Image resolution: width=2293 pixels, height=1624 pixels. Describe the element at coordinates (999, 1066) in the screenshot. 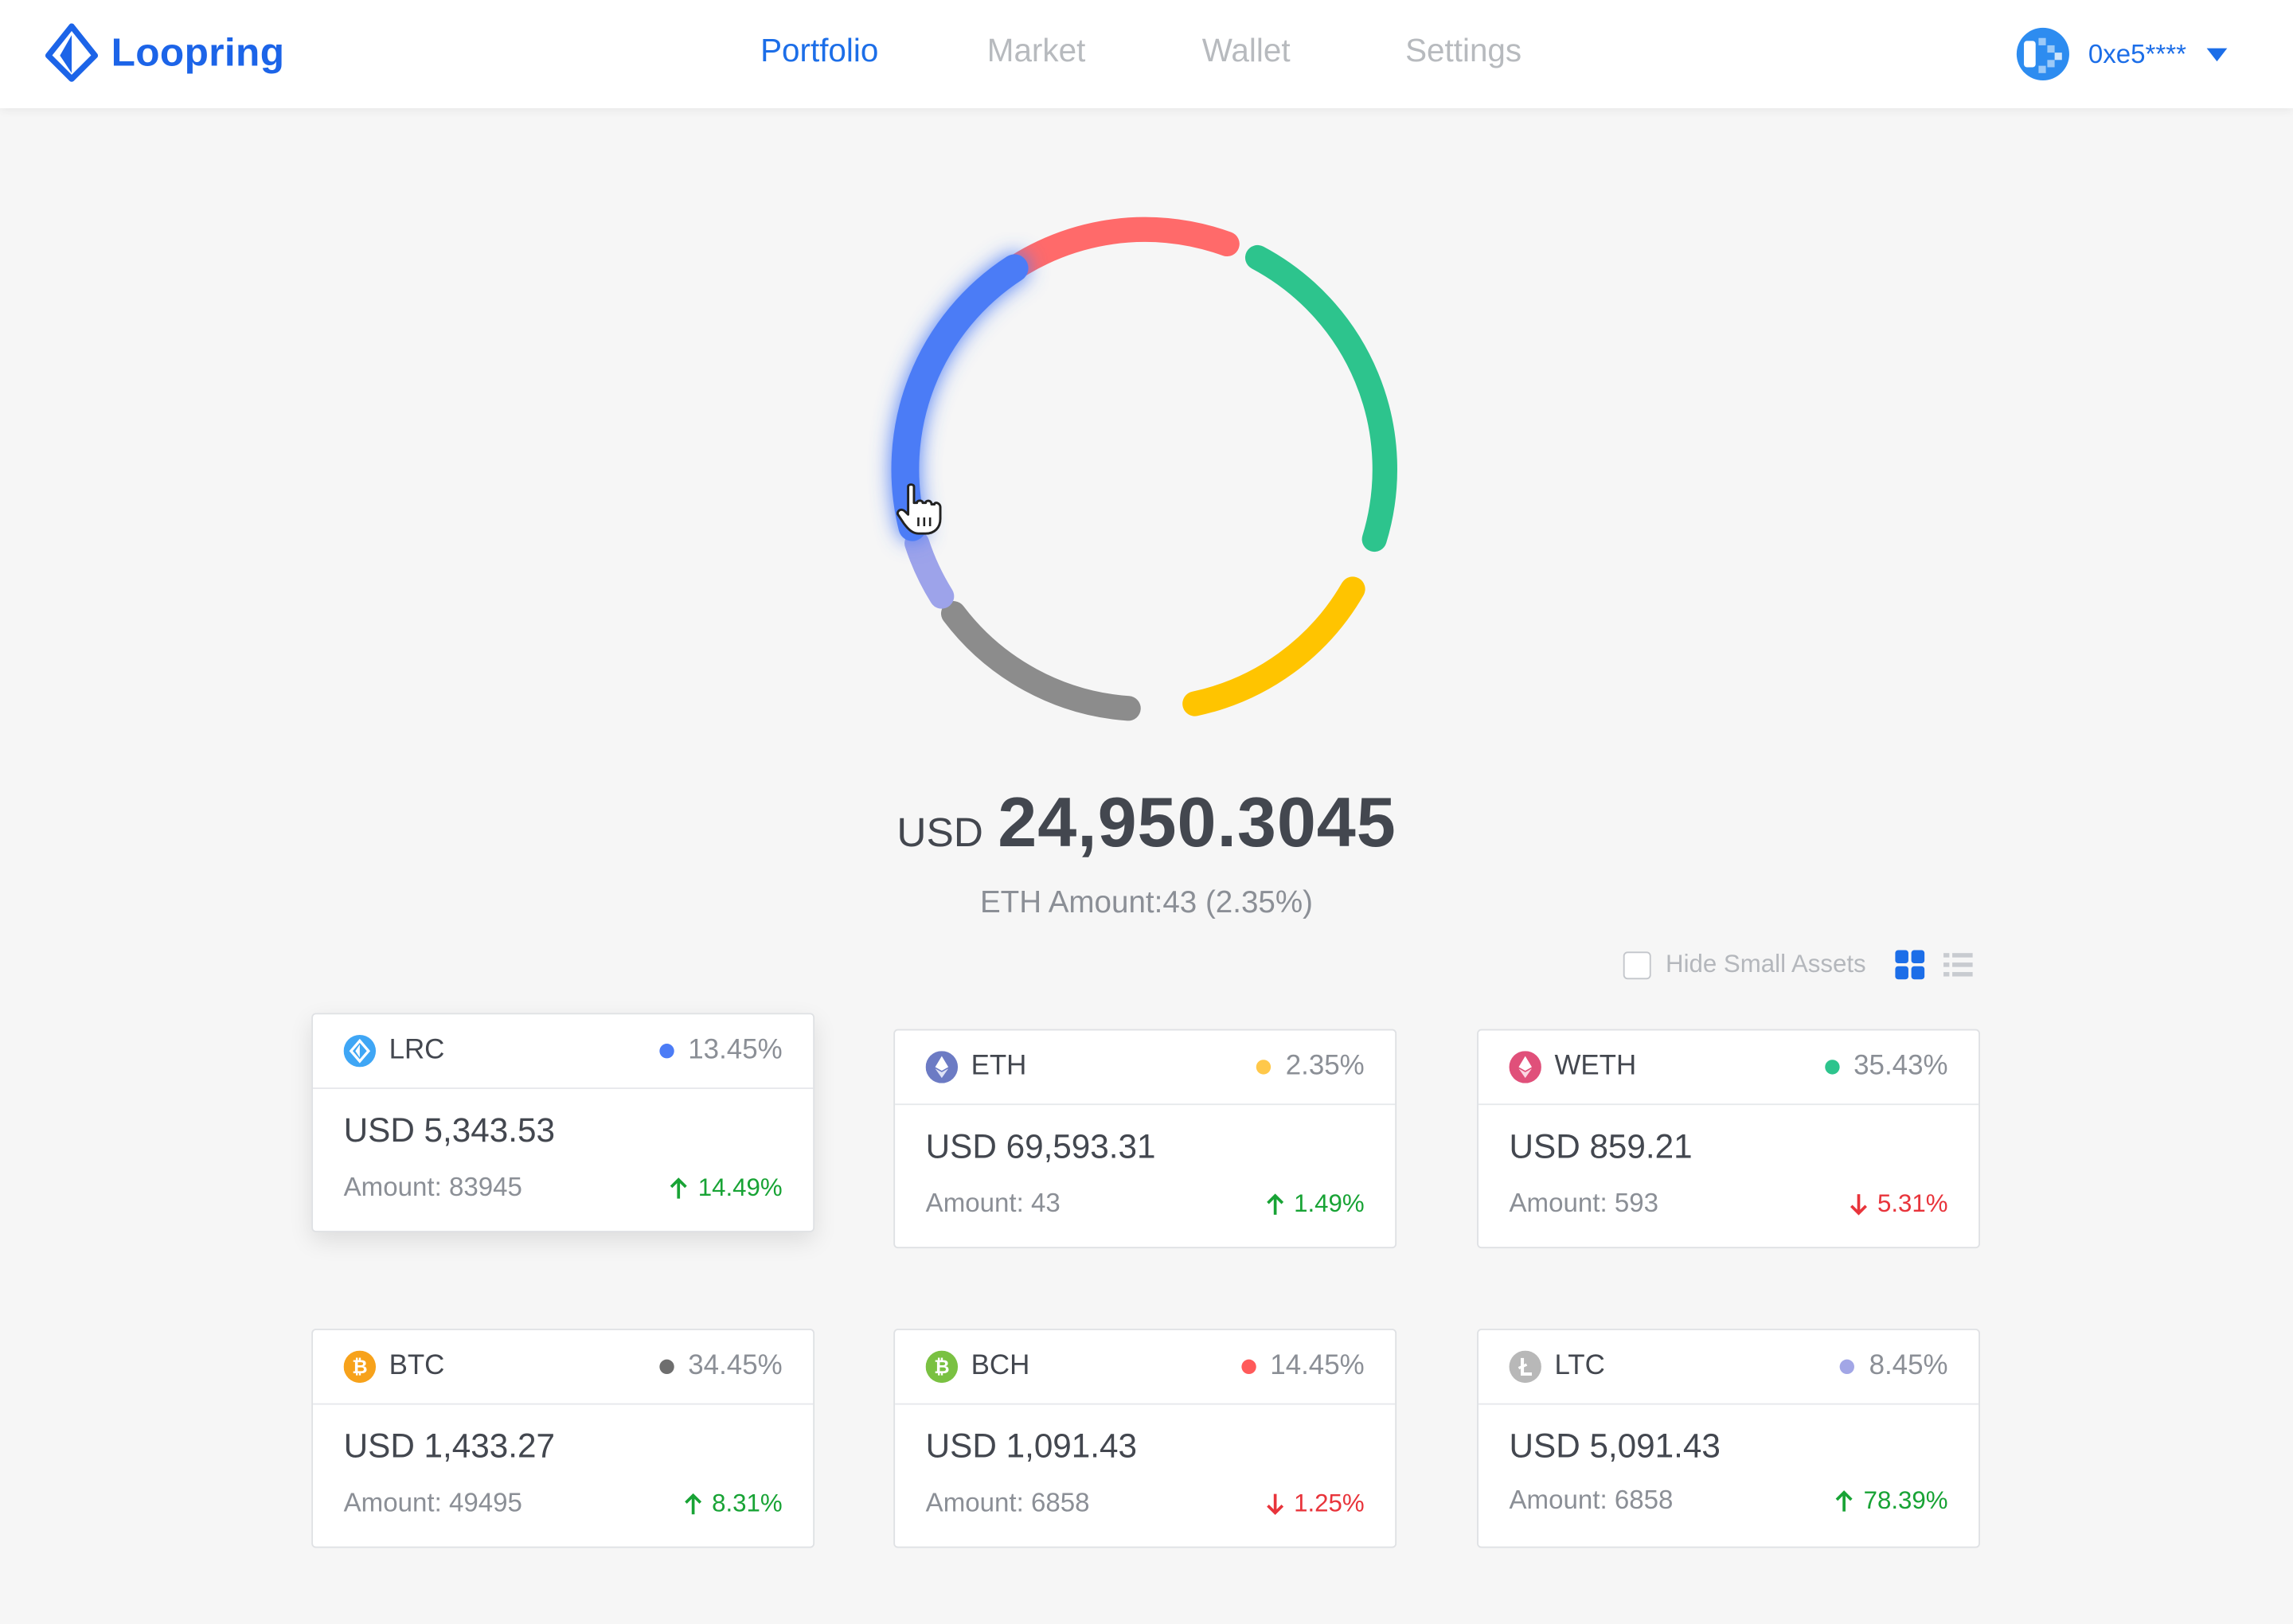

I see `asset-symbol: ETH` at that location.